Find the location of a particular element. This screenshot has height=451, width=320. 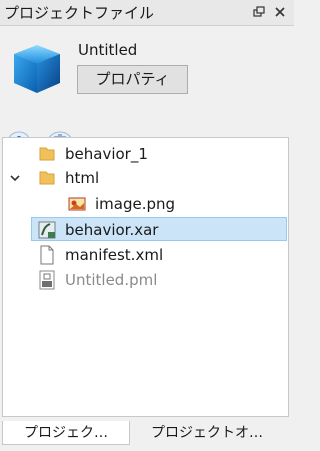

tree-item-manifest-xml: manifest.xml is located at coordinates (145, 255).